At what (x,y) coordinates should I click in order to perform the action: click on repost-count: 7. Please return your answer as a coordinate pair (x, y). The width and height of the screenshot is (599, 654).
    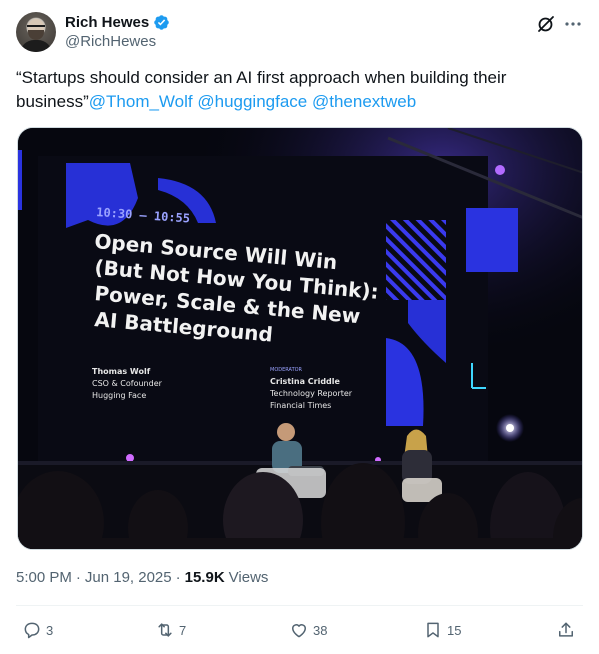
    Looking at the image, I should click on (183, 630).